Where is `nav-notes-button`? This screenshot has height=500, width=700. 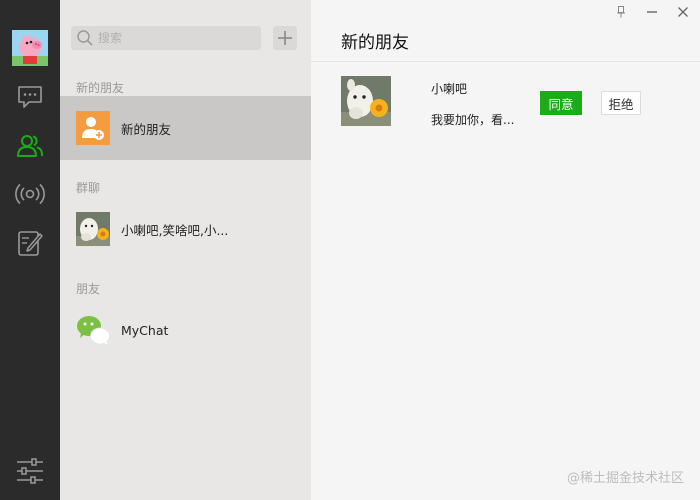 nav-notes-button is located at coordinates (30, 243).